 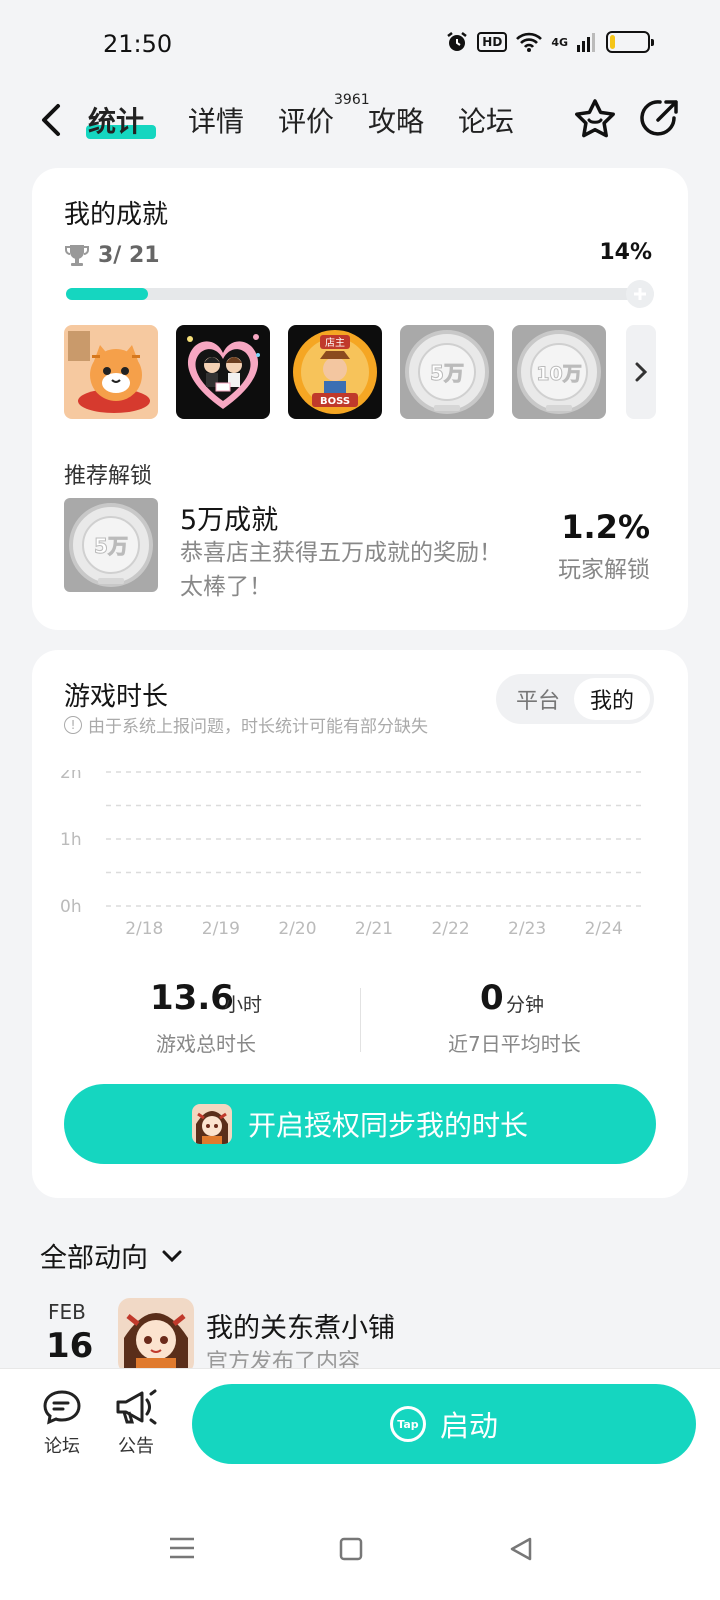 What do you see at coordinates (62, 1407) in the screenshot?
I see `forum-icon` at bounding box center [62, 1407].